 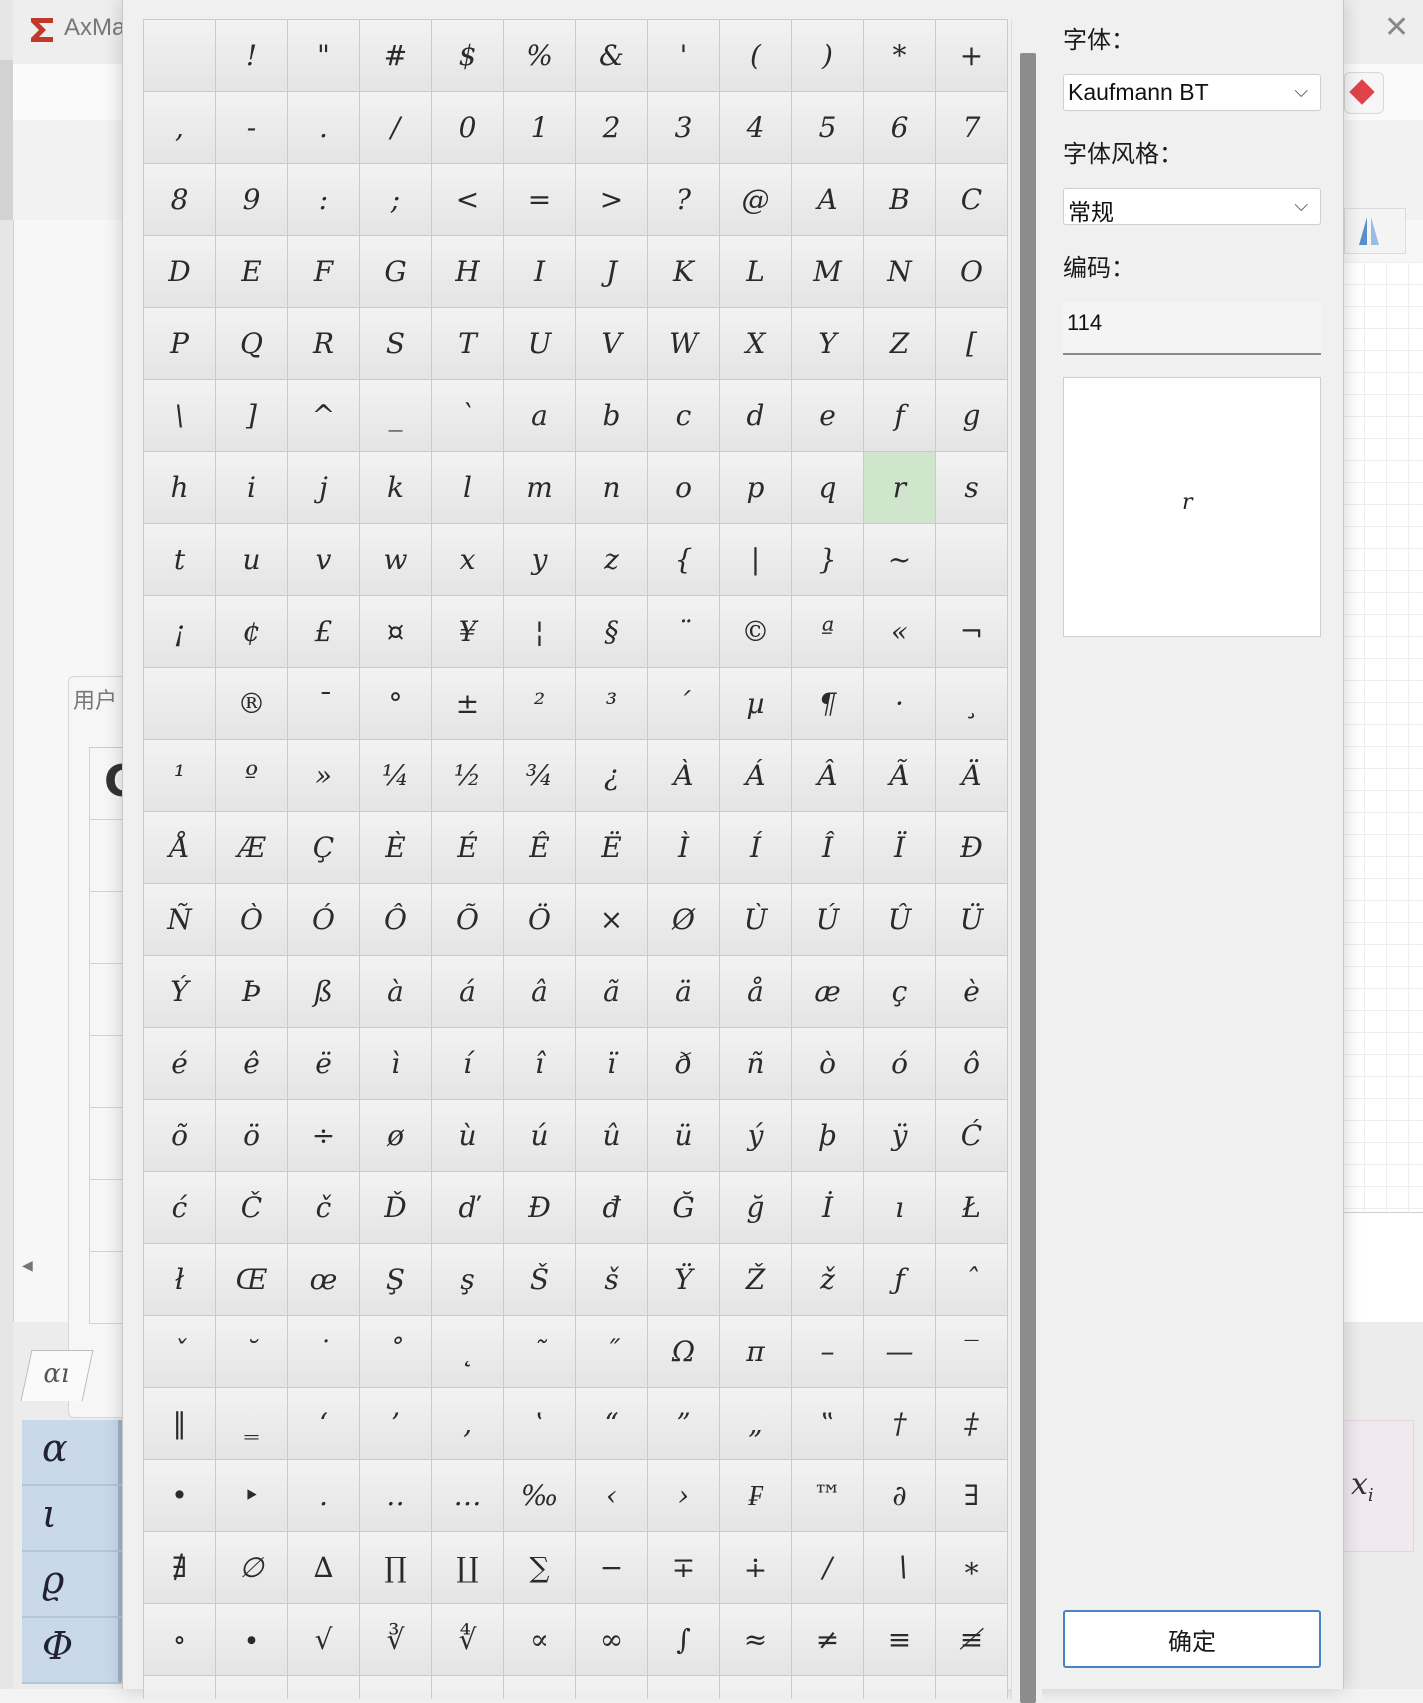 What do you see at coordinates (252, 1280) in the screenshot?
I see `char-cell: Œ` at bounding box center [252, 1280].